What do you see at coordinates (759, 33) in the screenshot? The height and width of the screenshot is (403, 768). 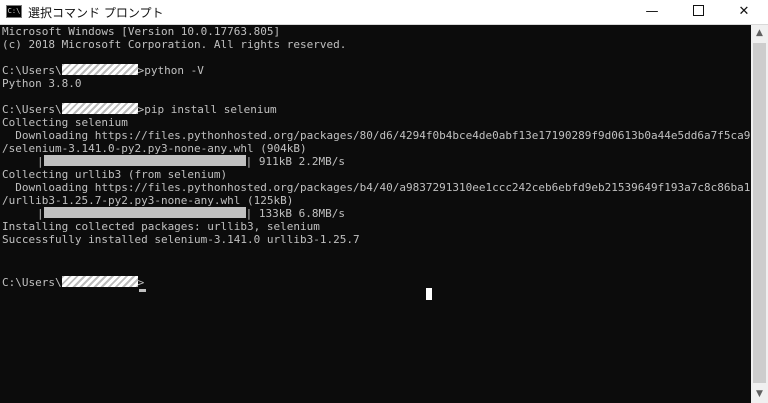 I see `scroll-up-arrow-icon: ▲` at bounding box center [759, 33].